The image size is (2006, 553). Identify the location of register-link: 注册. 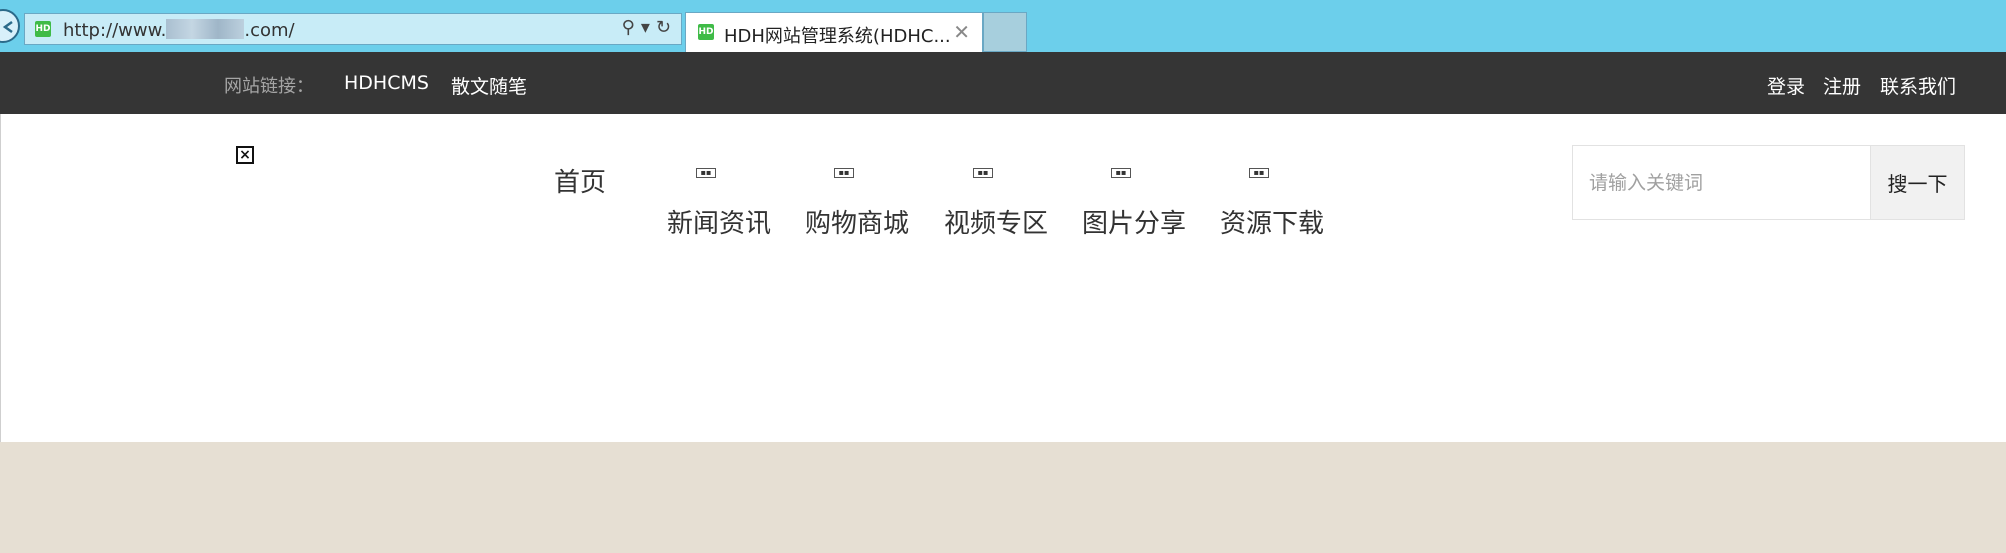
(1842, 85).